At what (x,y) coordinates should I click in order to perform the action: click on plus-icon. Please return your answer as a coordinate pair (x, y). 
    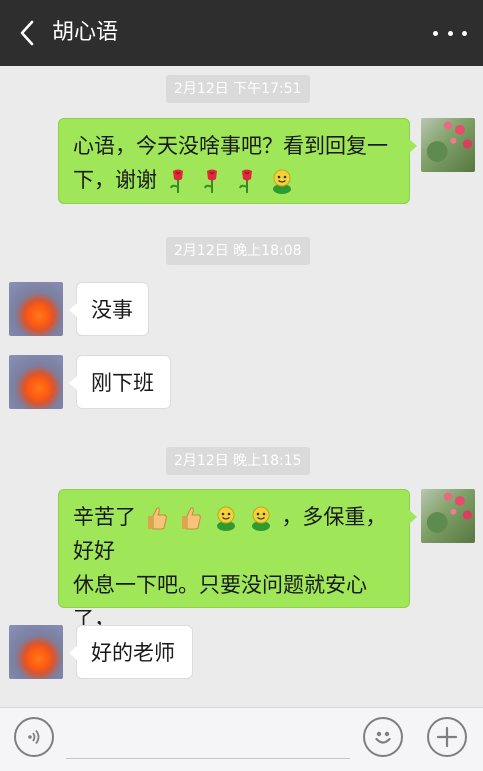
    Looking at the image, I should click on (447, 737).